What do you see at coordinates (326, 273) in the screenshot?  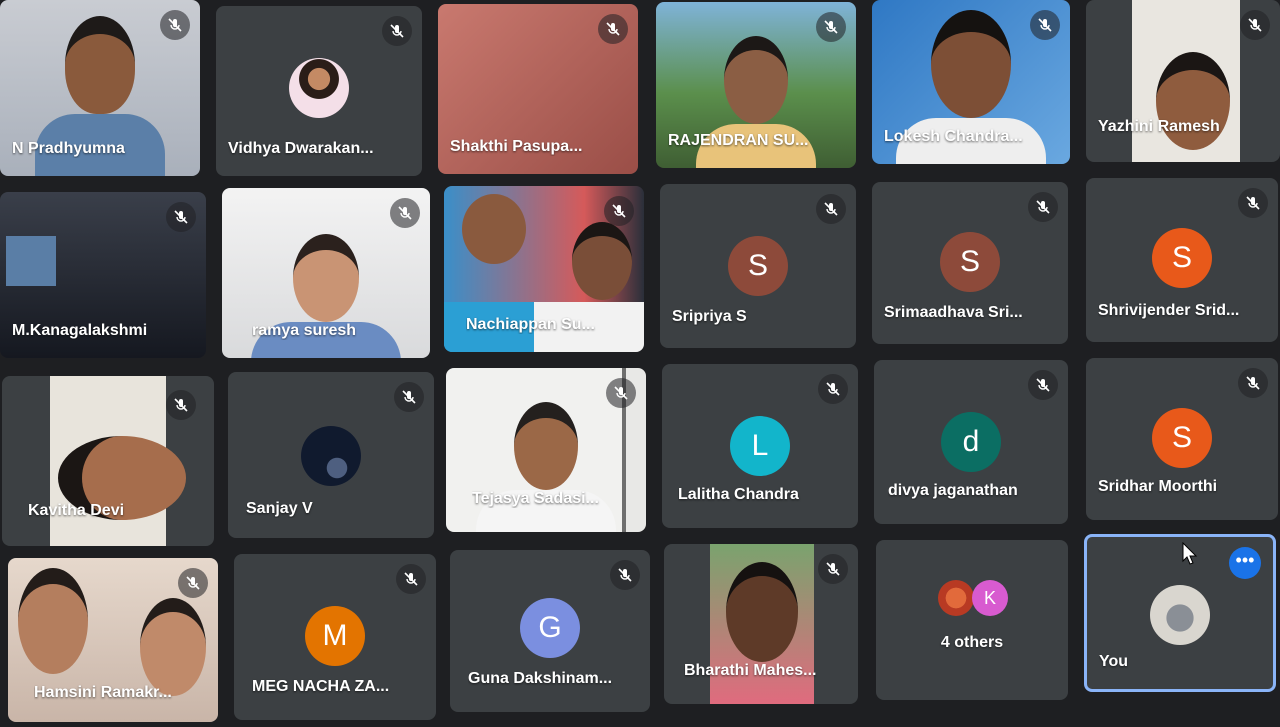 I see `participant-tile: ramya suresh` at bounding box center [326, 273].